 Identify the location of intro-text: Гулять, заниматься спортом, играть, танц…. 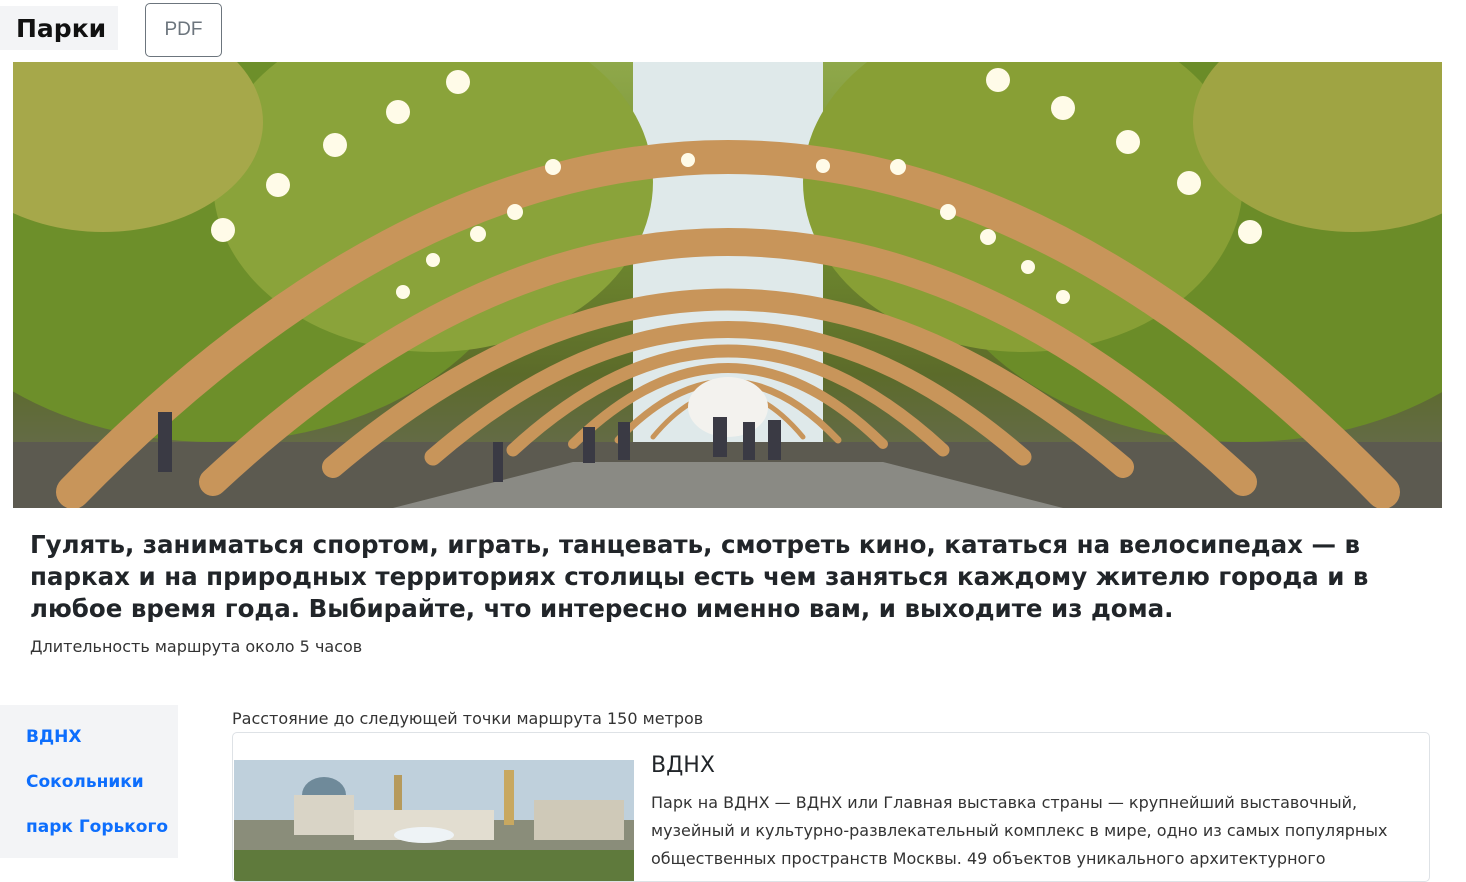
(699, 576).